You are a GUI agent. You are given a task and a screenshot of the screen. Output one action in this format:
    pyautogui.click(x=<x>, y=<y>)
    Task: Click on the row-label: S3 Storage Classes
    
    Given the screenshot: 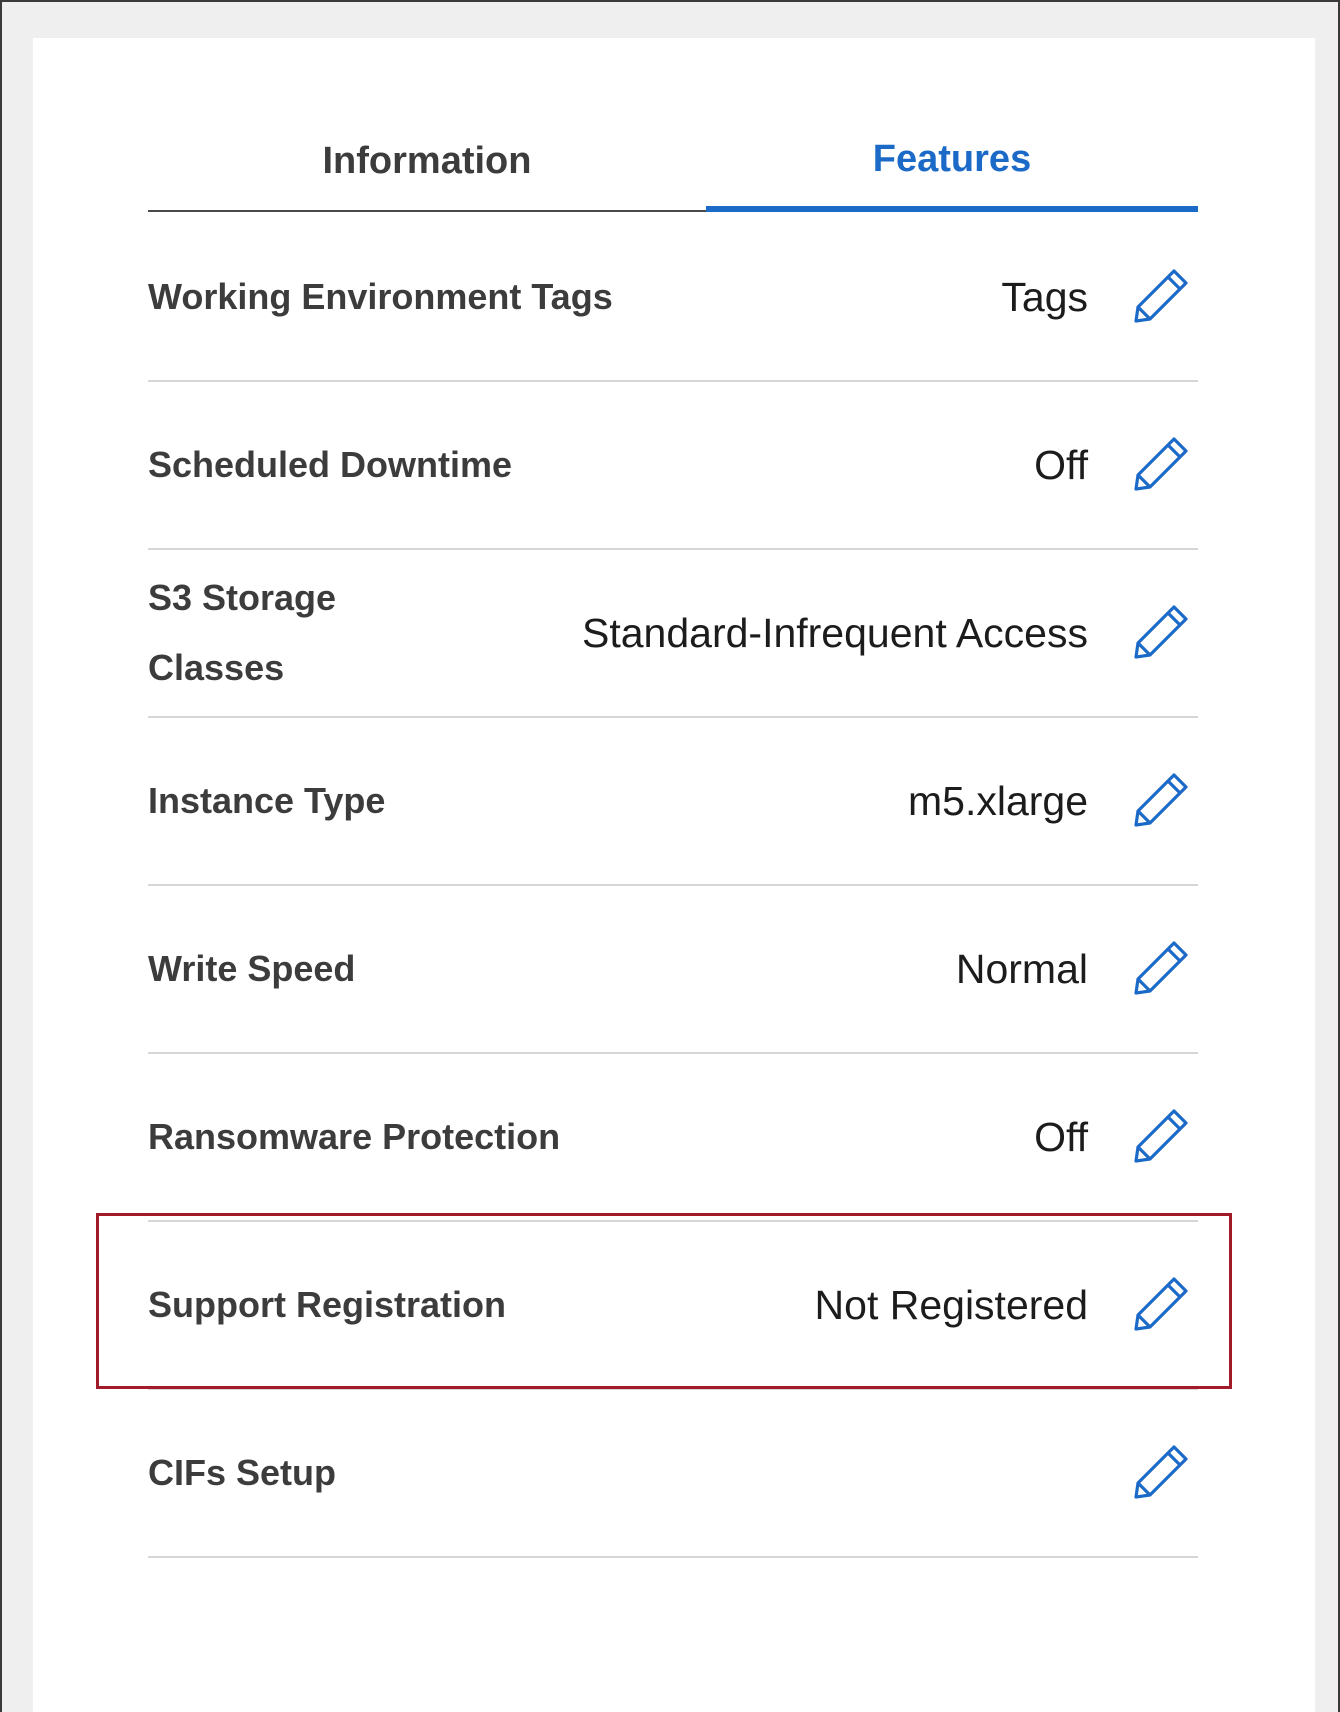 What is the action you would take?
    pyautogui.click(x=242, y=632)
    